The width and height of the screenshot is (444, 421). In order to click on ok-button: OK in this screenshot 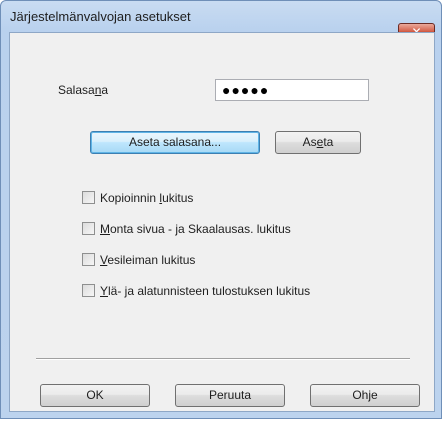, I will do `click(95, 395)`.